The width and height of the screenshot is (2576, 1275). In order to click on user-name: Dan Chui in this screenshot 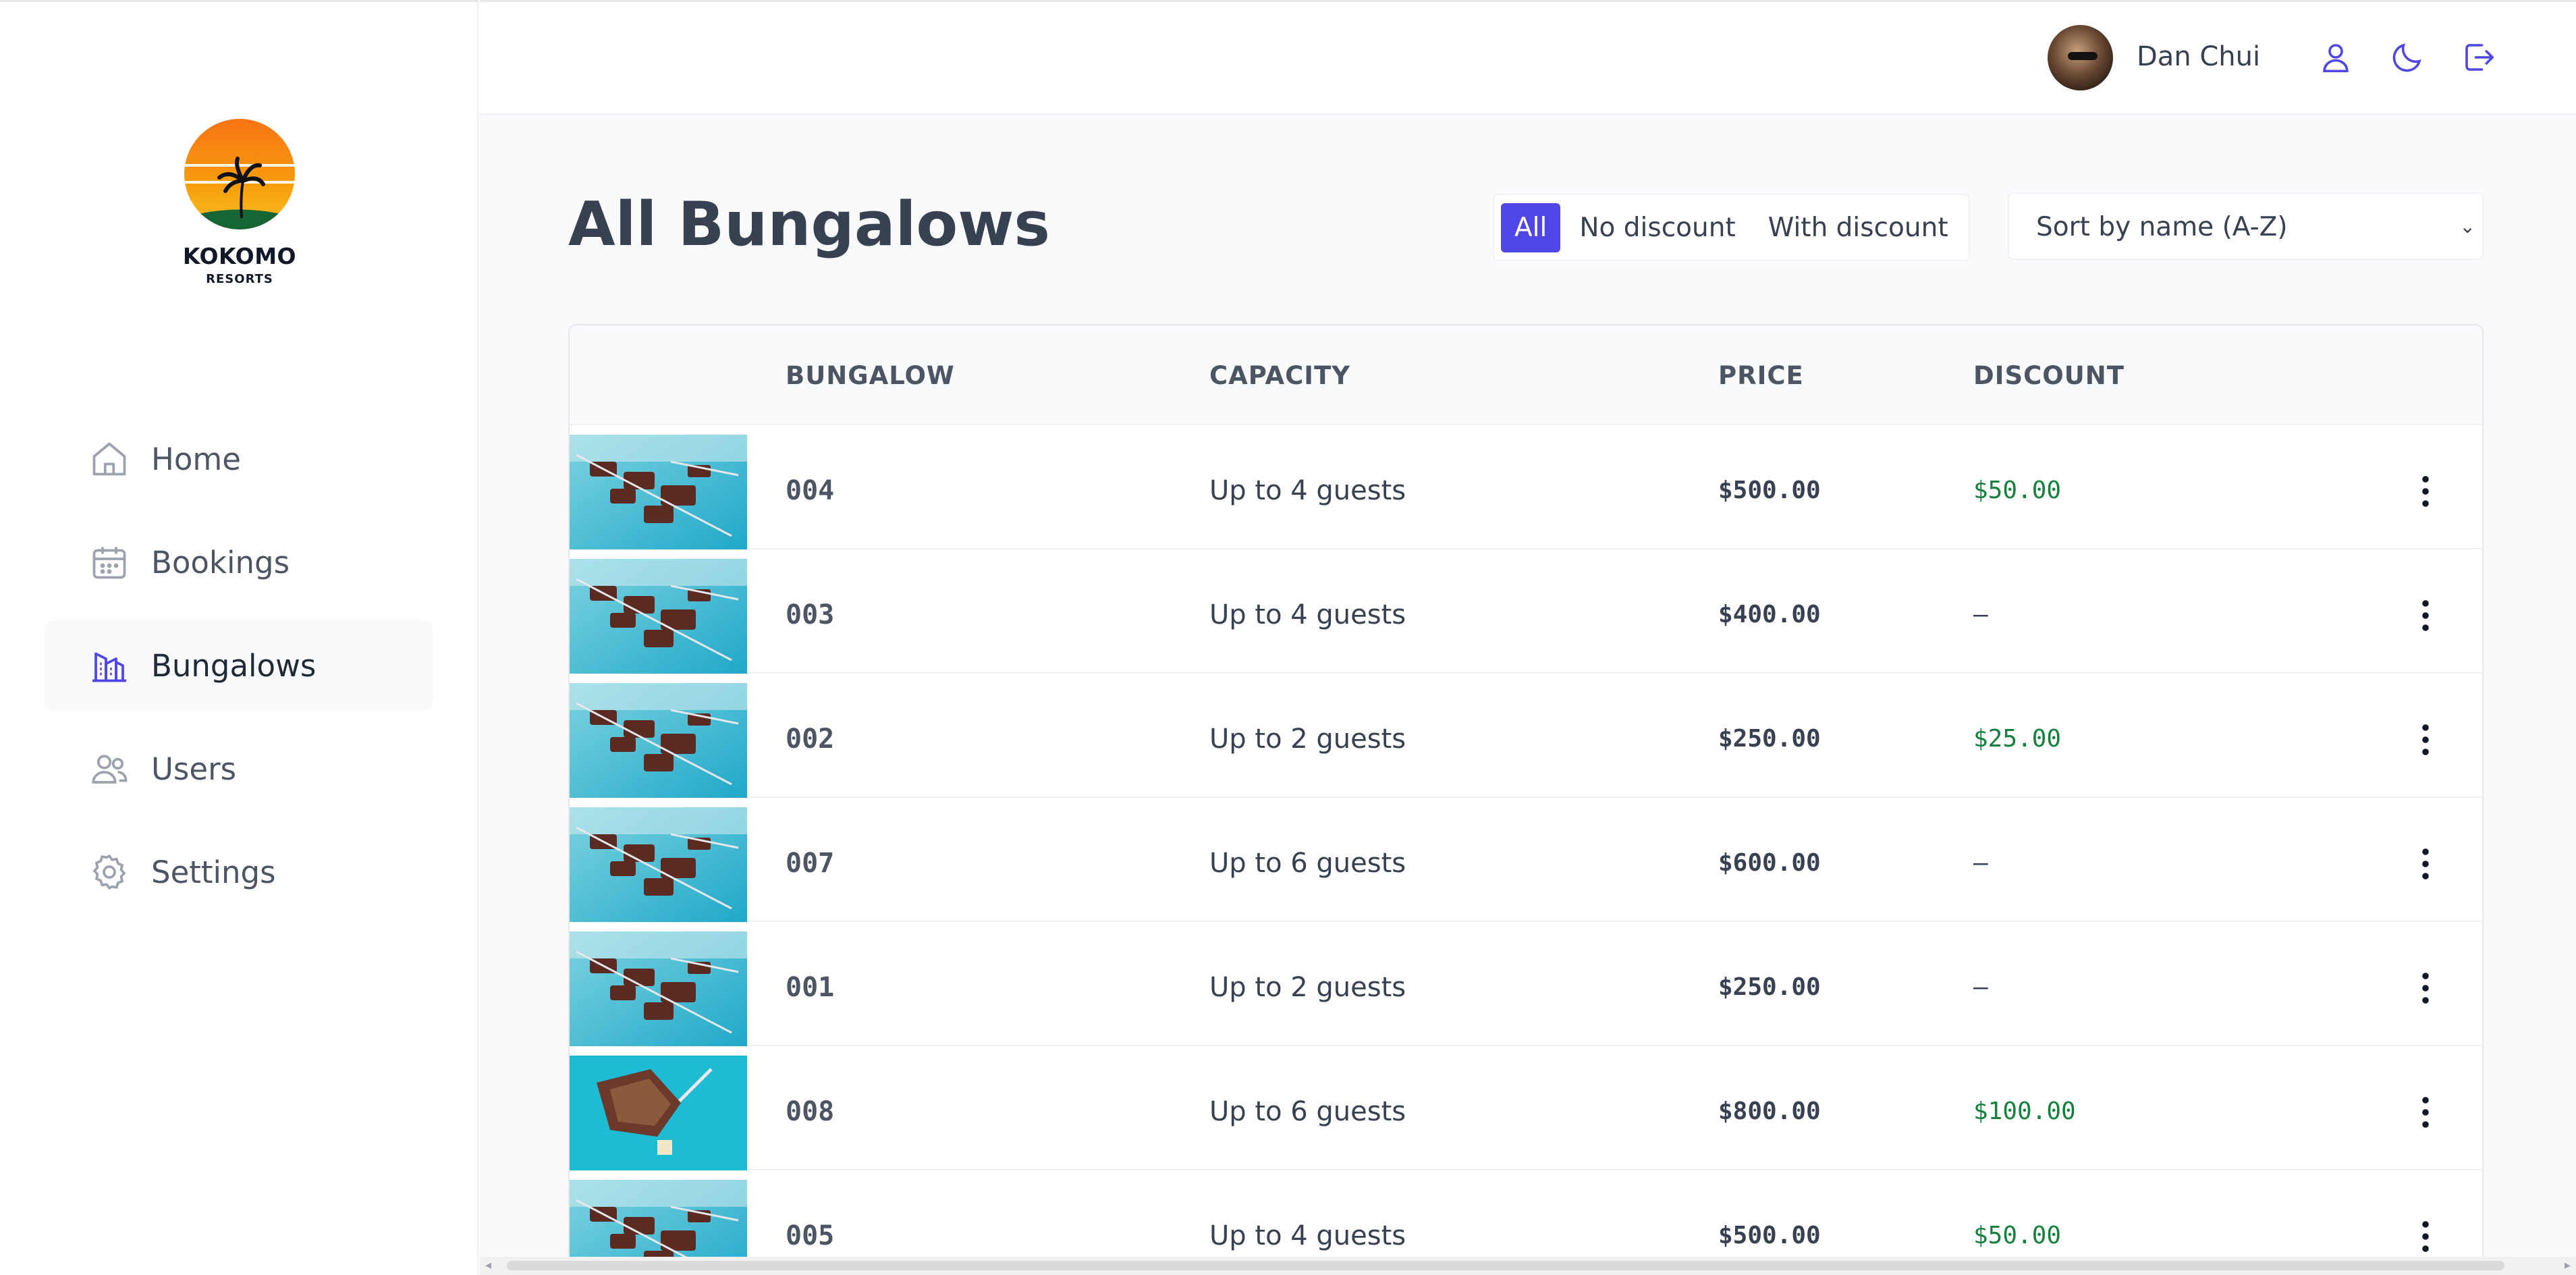, I will do `click(2199, 57)`.